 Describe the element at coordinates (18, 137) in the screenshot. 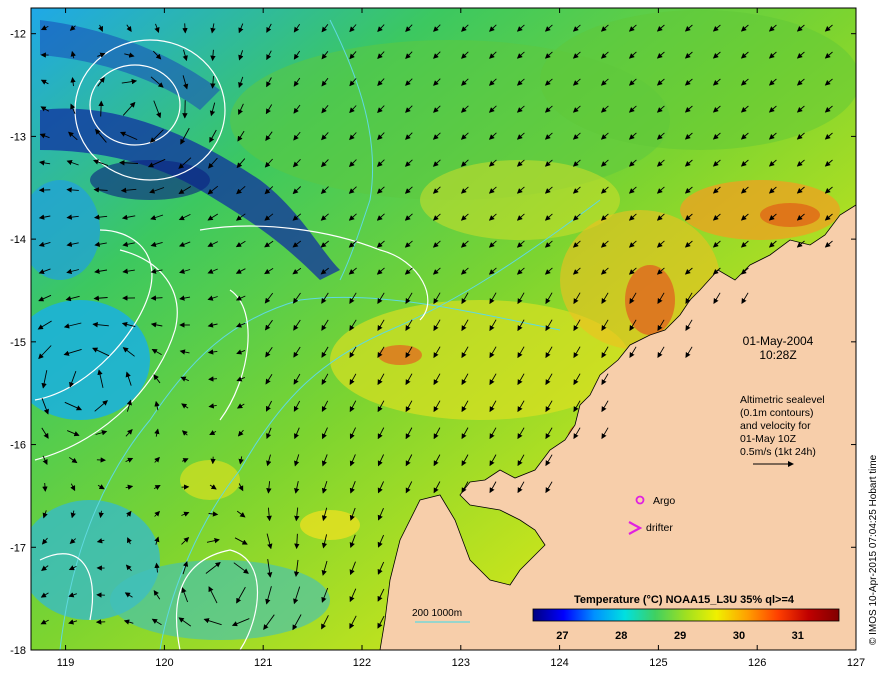

I see `lat-tick-label: -13` at that location.